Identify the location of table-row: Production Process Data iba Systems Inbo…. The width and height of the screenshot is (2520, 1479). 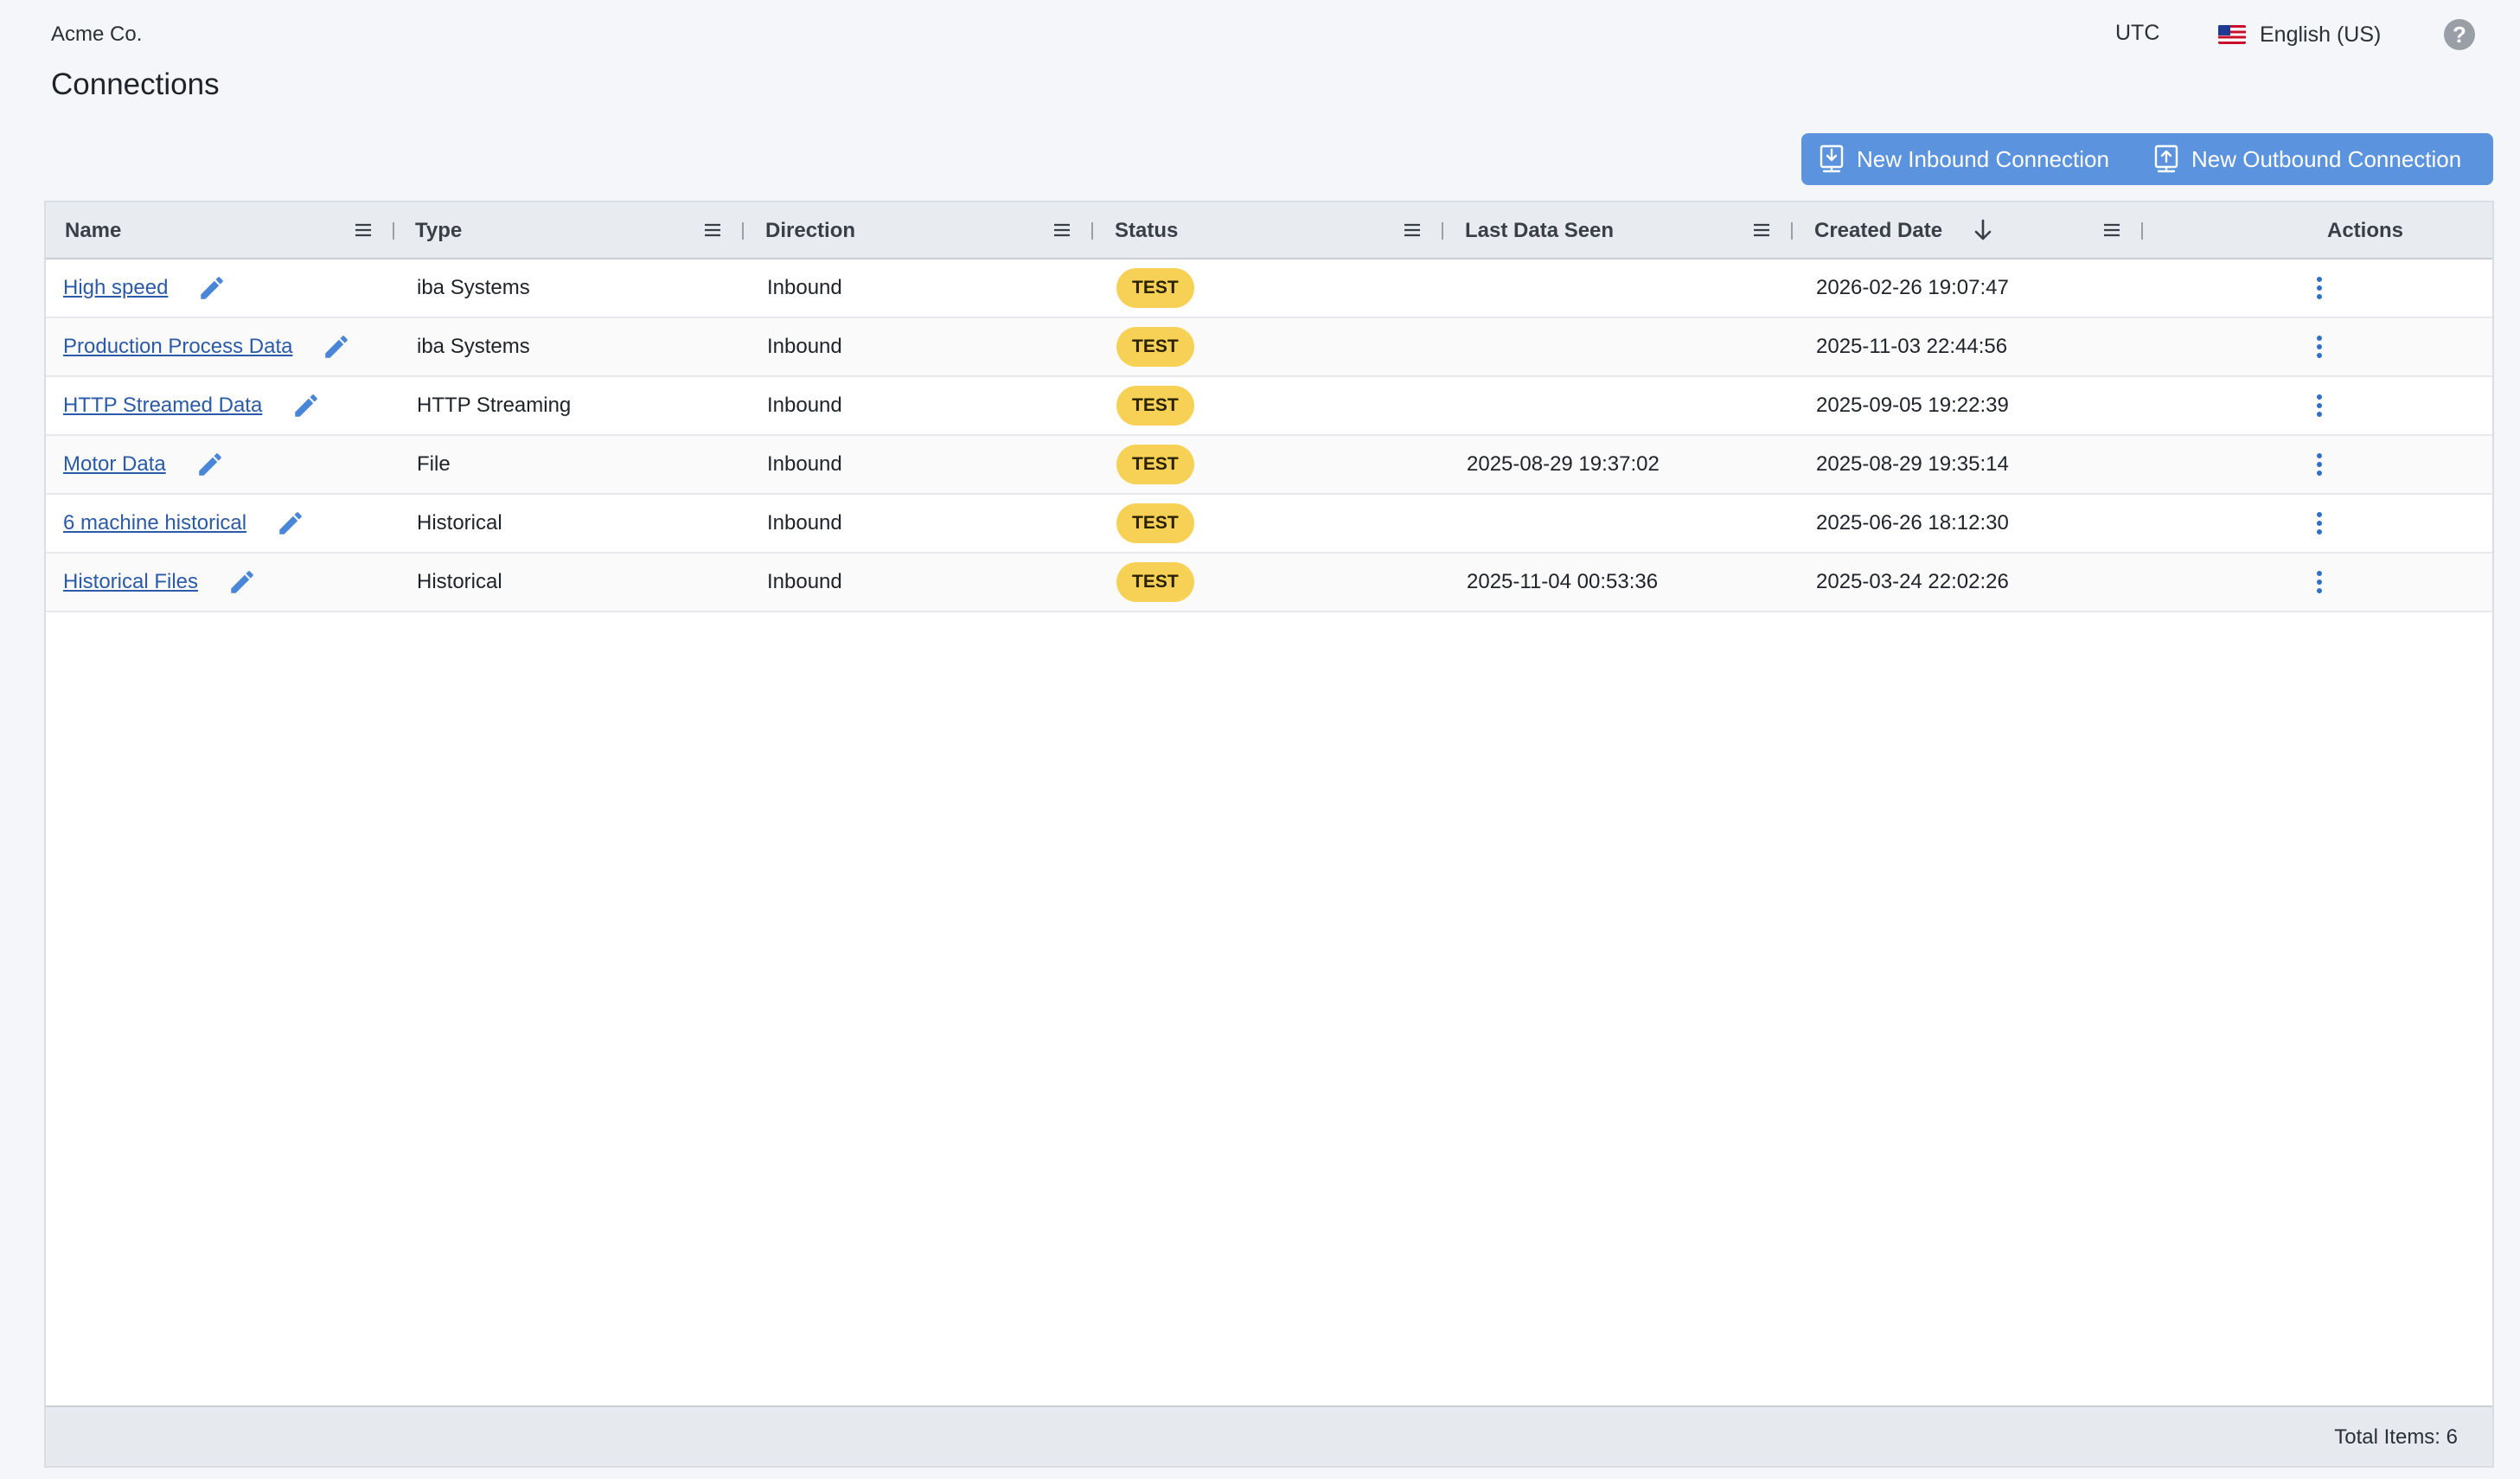
(1269, 347).